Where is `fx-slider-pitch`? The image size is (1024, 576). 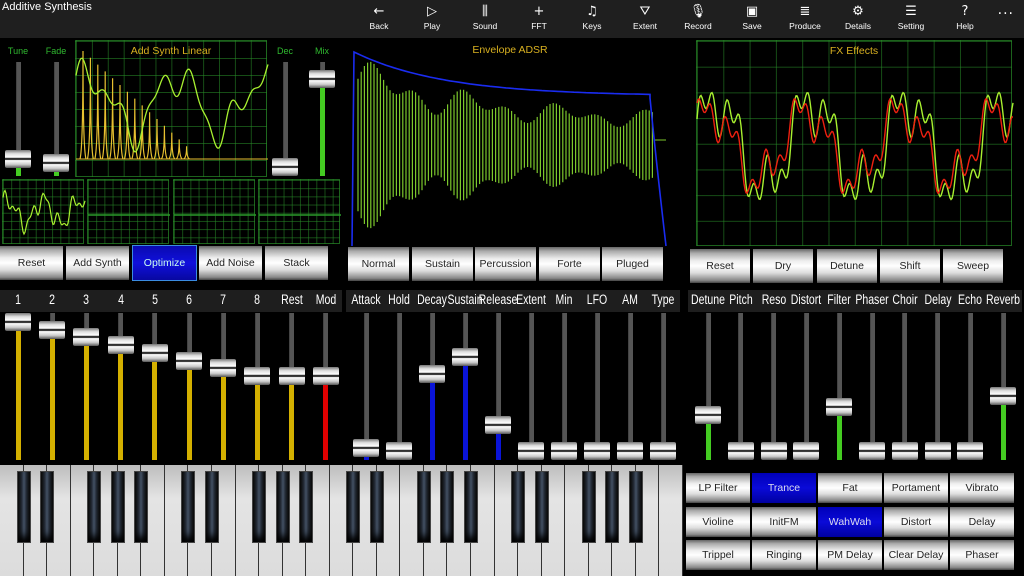 fx-slider-pitch is located at coordinates (741, 386).